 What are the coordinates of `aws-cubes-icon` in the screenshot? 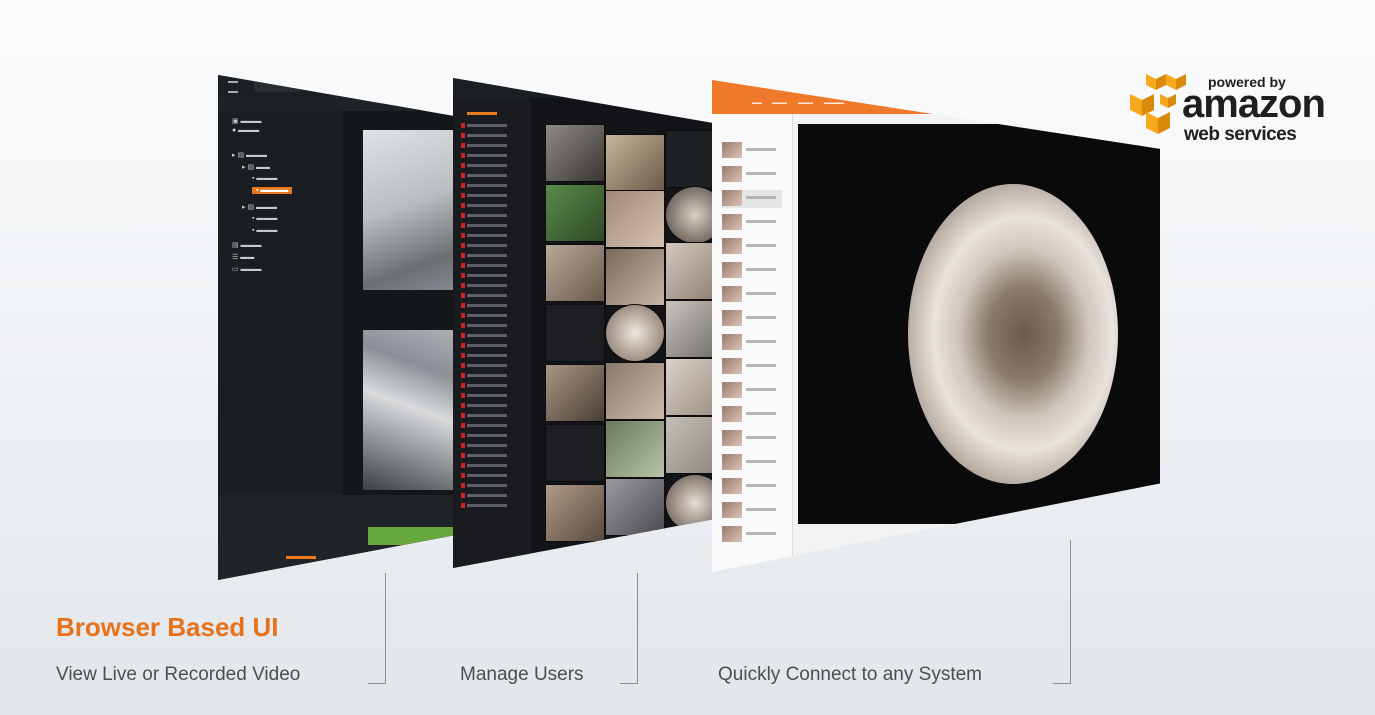 It's located at (1158, 104).